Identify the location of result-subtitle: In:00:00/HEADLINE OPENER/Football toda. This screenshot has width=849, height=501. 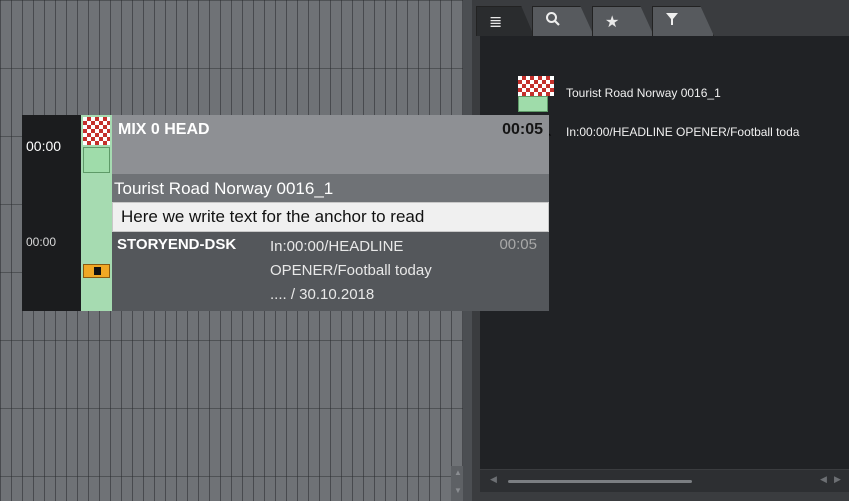
(683, 132).